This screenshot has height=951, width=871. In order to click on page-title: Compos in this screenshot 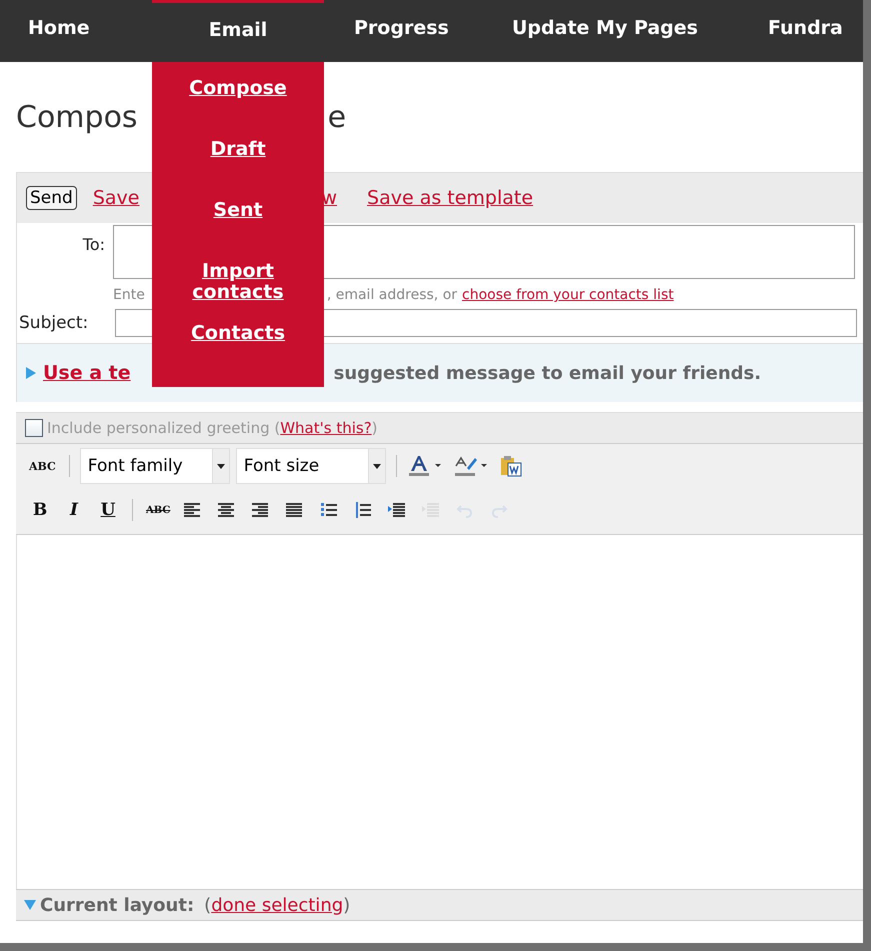, I will do `click(77, 117)`.